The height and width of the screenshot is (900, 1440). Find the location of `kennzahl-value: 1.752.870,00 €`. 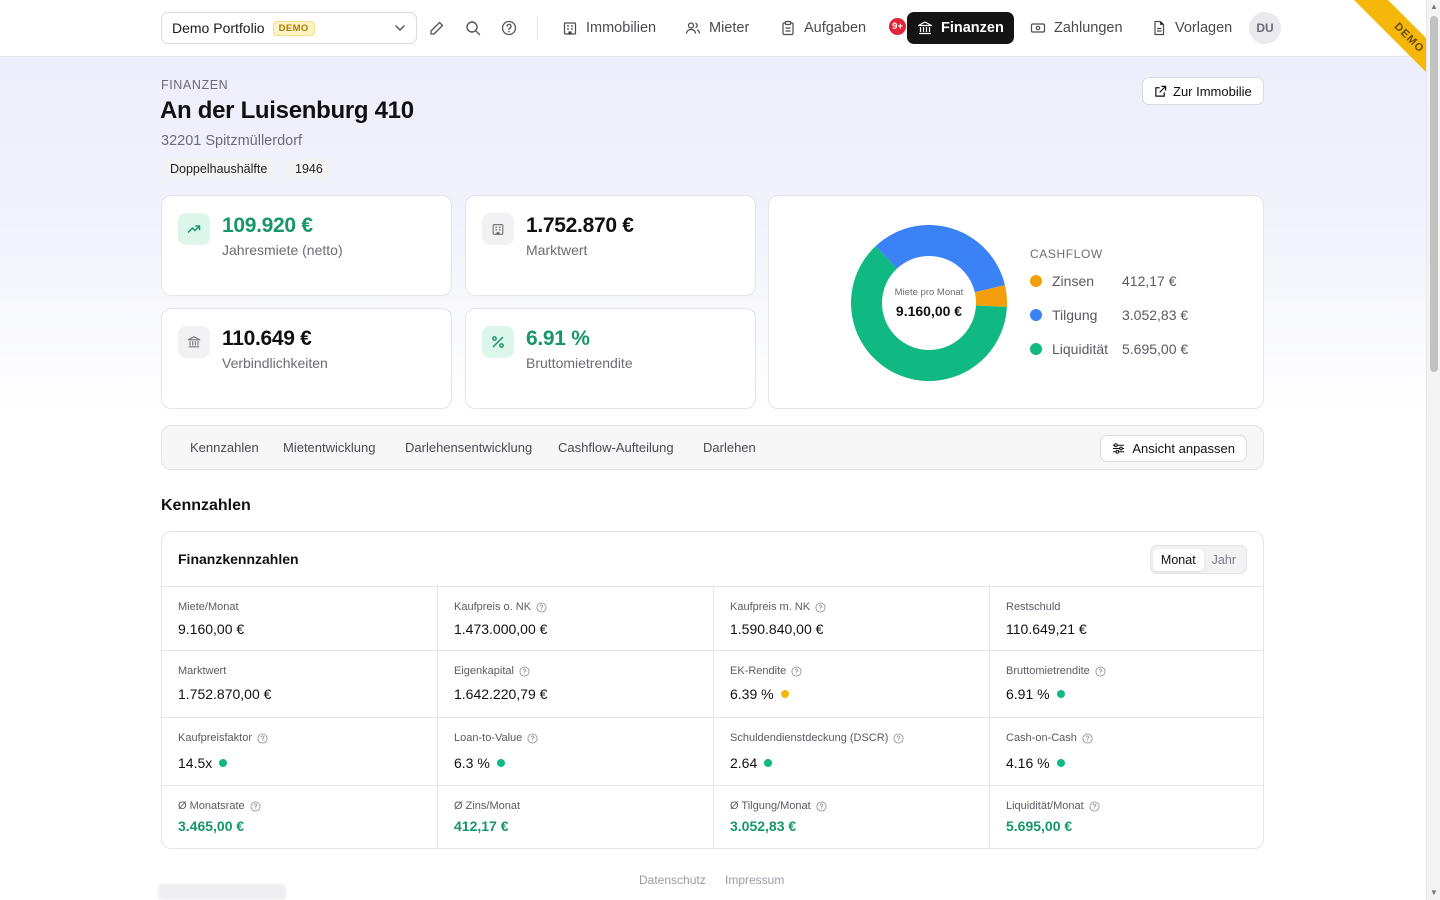

kennzahl-value: 1.752.870,00 € is located at coordinates (224, 694).